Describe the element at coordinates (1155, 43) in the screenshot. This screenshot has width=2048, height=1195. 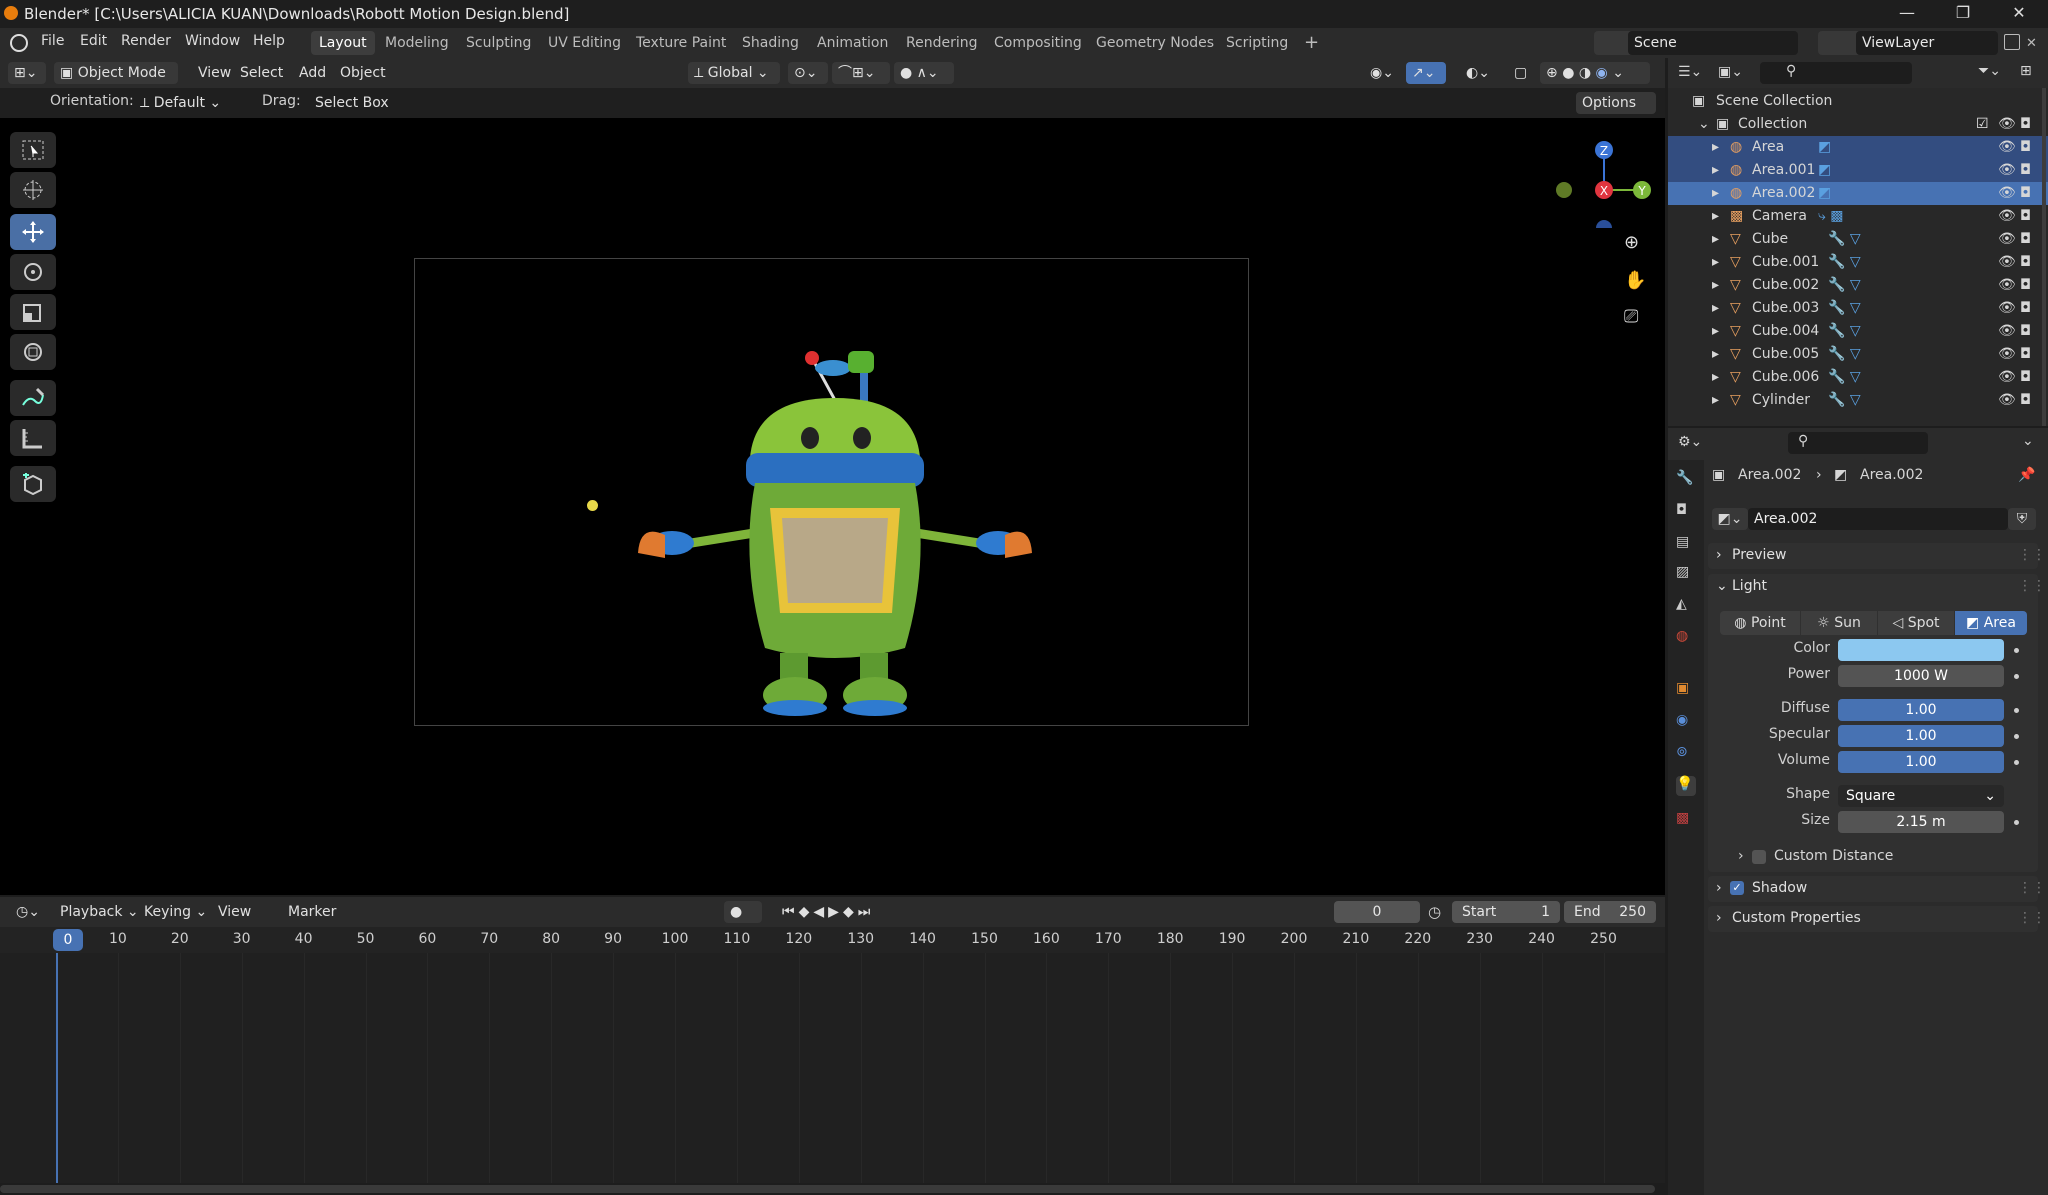
I see `tab-geometry-nodes: Geometry Nodes` at that location.